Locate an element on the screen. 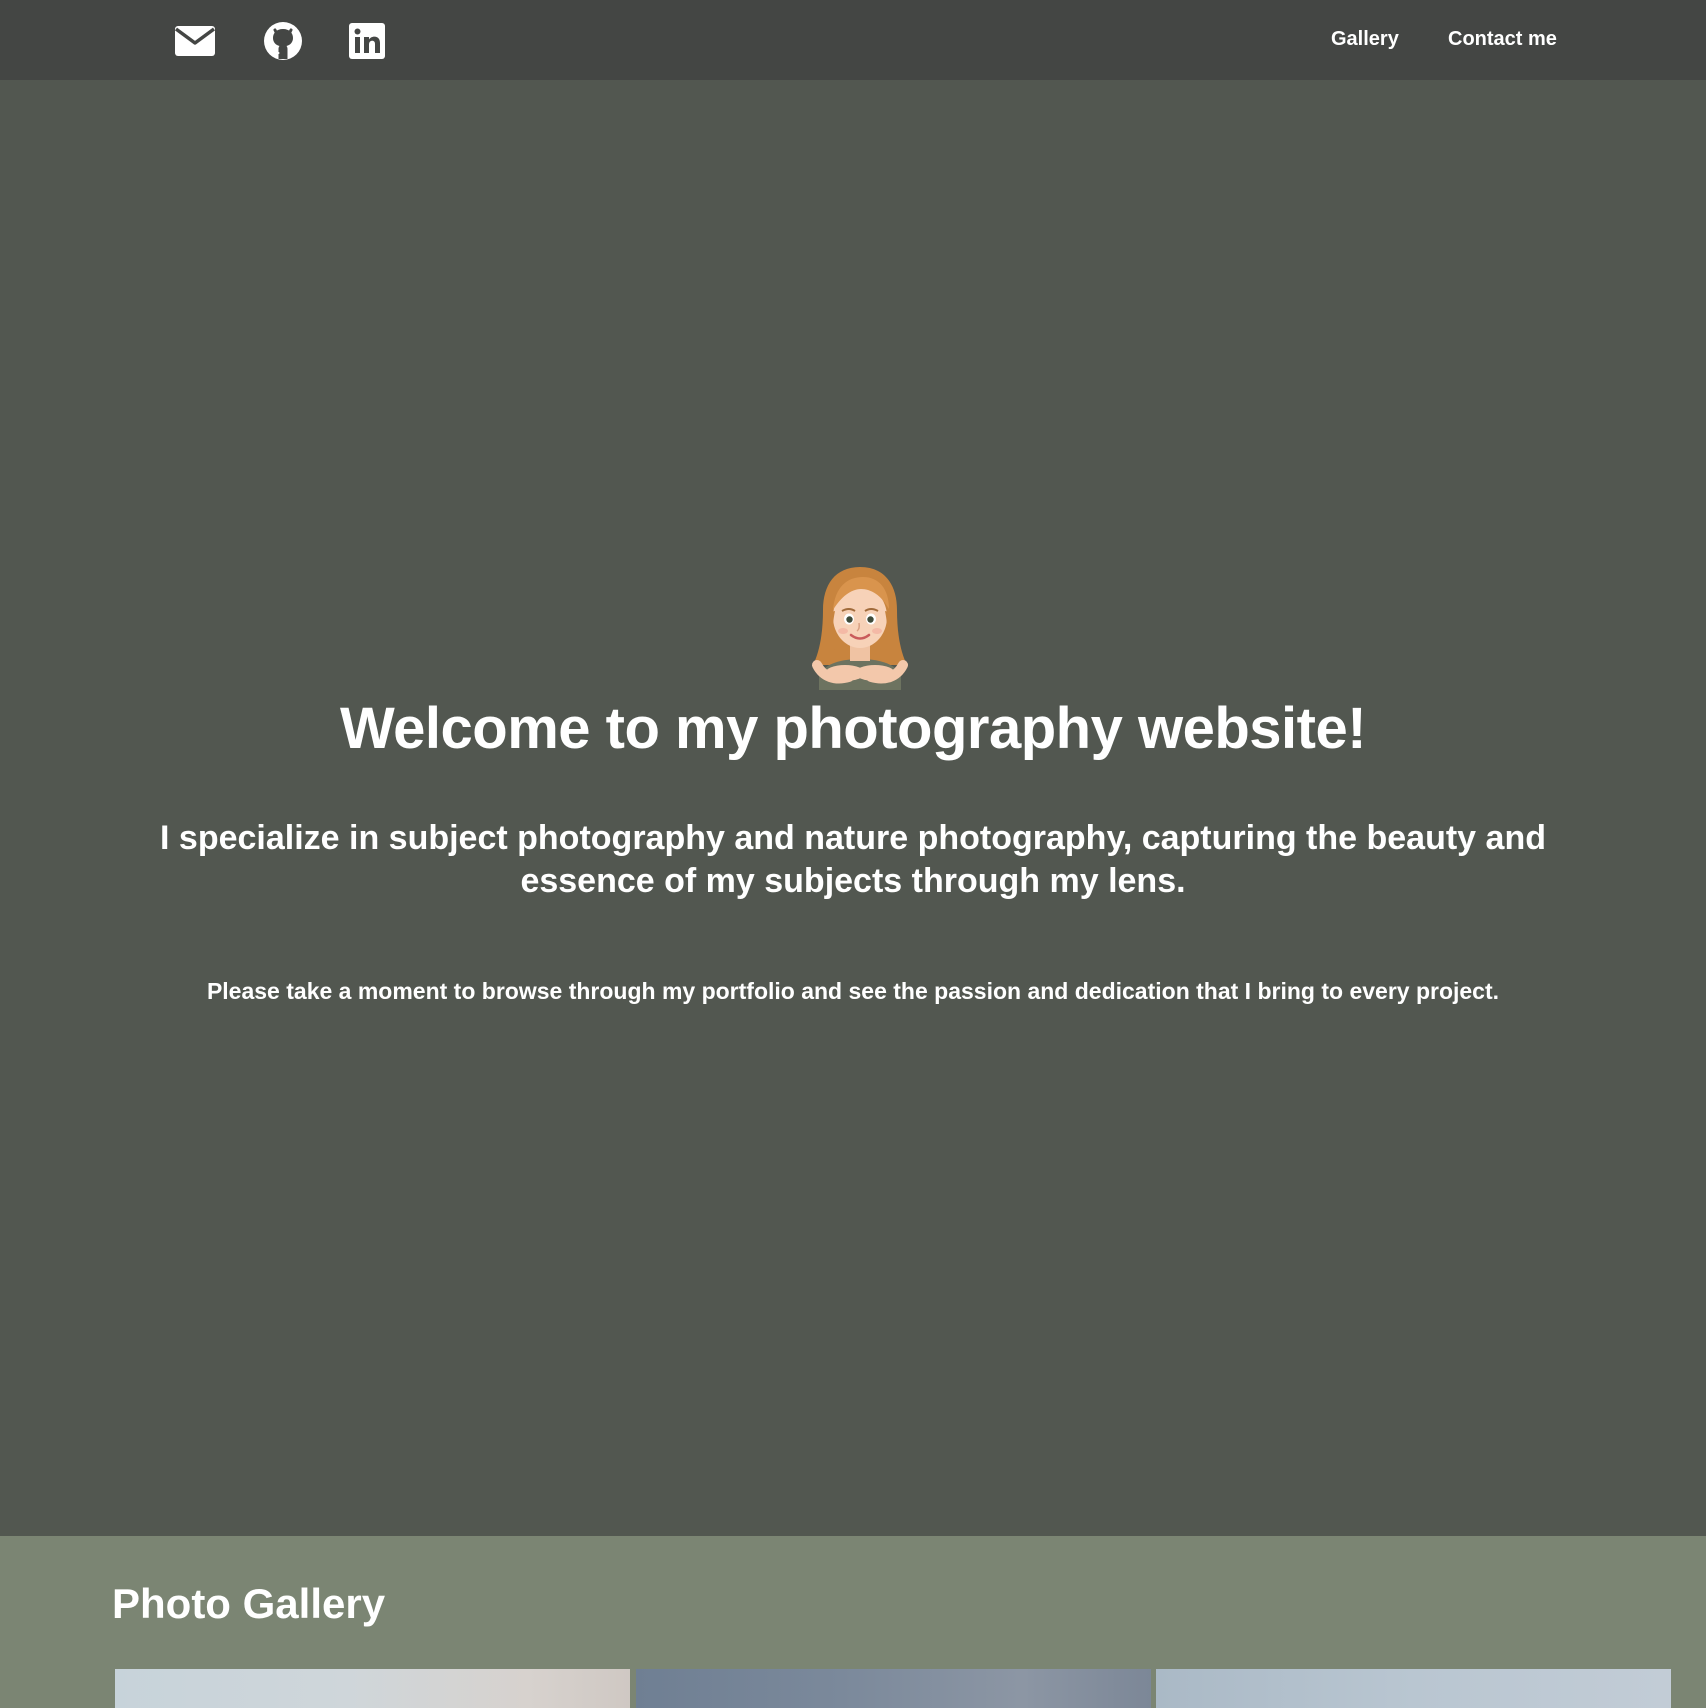 The image size is (1706, 1708). github-icon is located at coordinates (283, 41).